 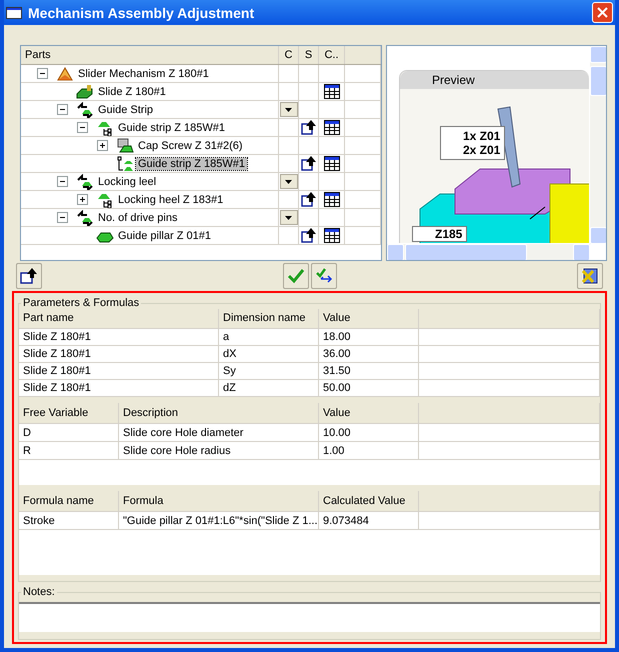 I want to click on check-arrow-icon, so click(x=323, y=276).